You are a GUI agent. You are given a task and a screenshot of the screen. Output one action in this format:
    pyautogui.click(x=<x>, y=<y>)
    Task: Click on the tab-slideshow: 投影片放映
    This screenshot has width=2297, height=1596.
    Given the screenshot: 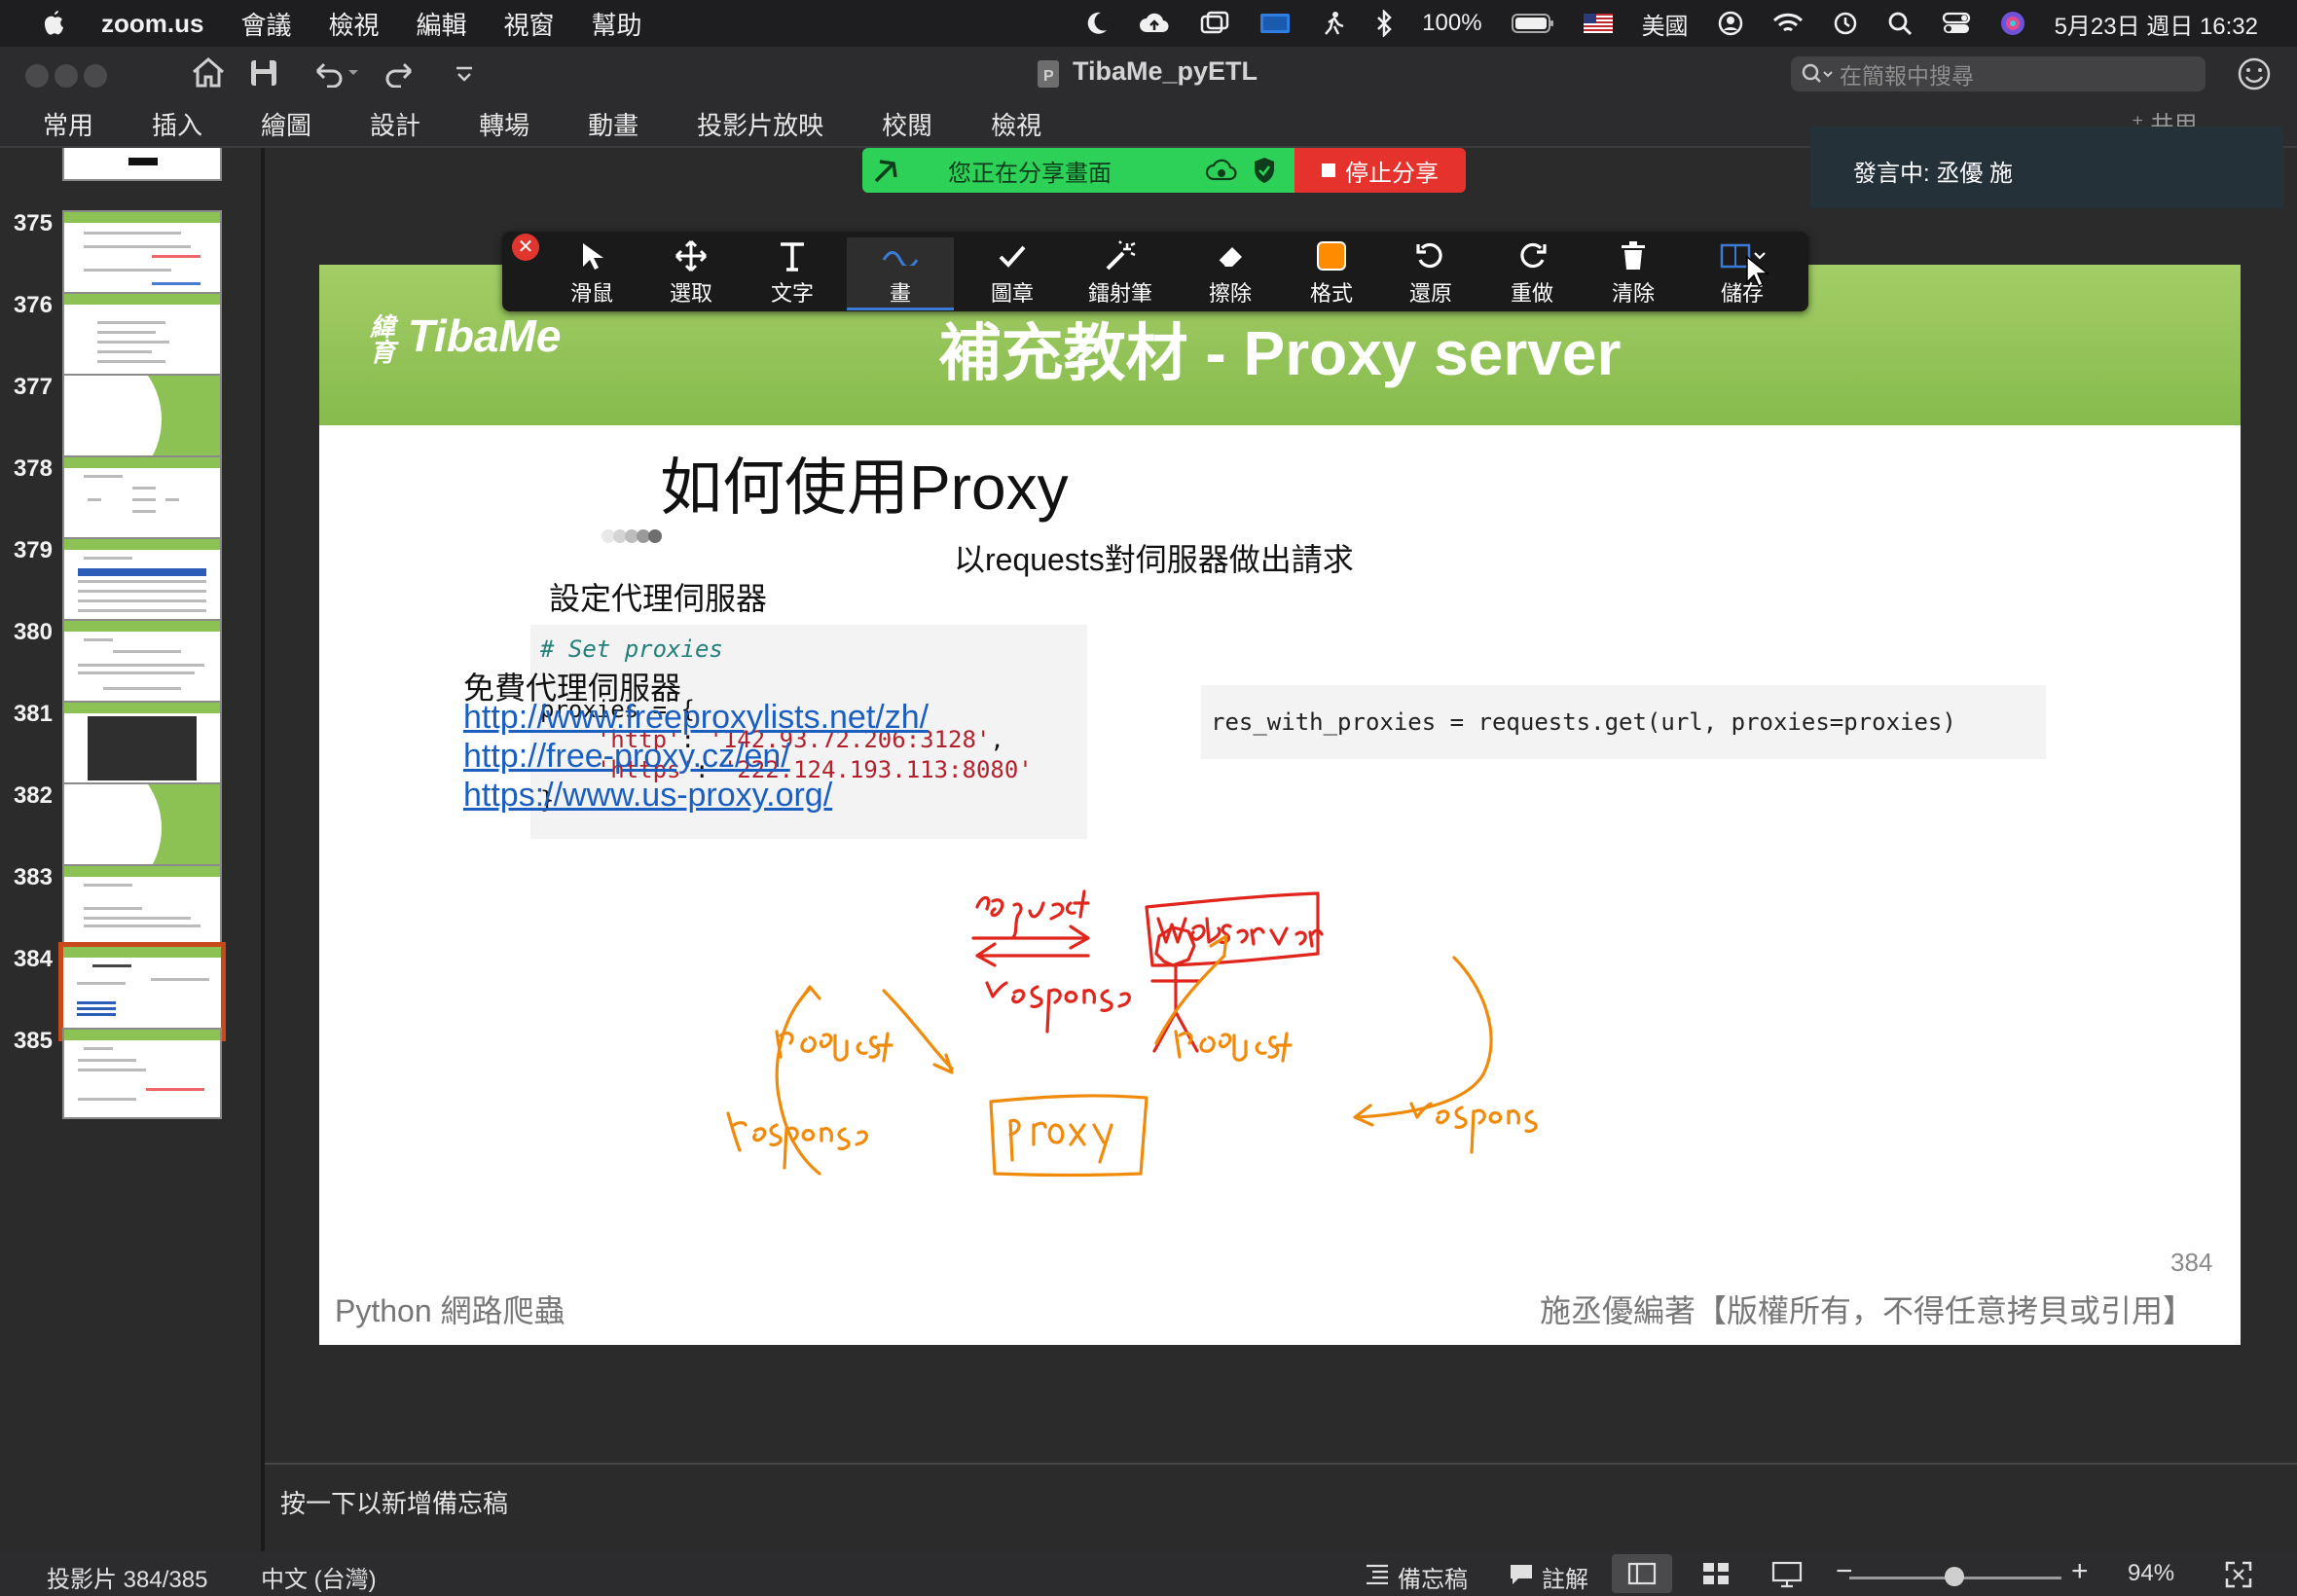 What is the action you would take?
    pyautogui.click(x=760, y=124)
    